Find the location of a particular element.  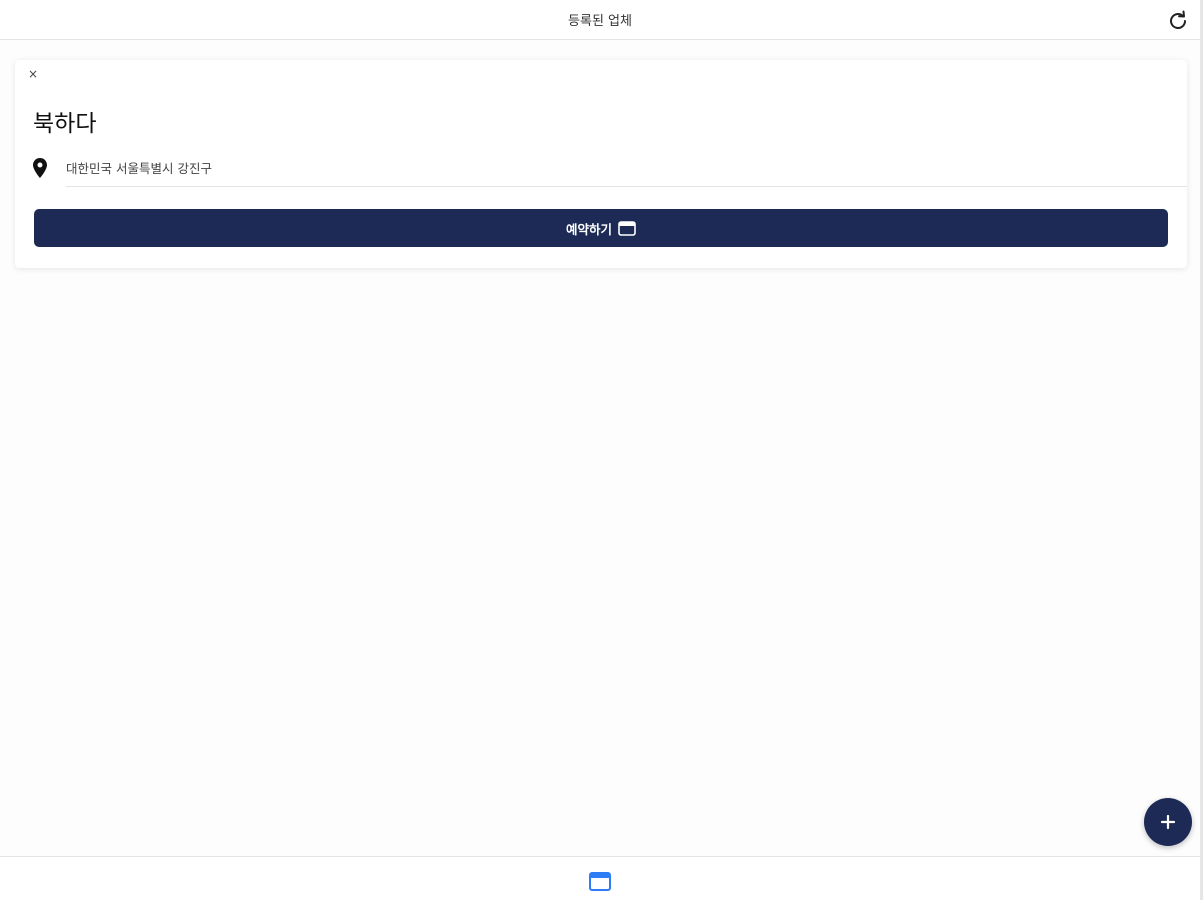

plus-icon is located at coordinates (1168, 822).